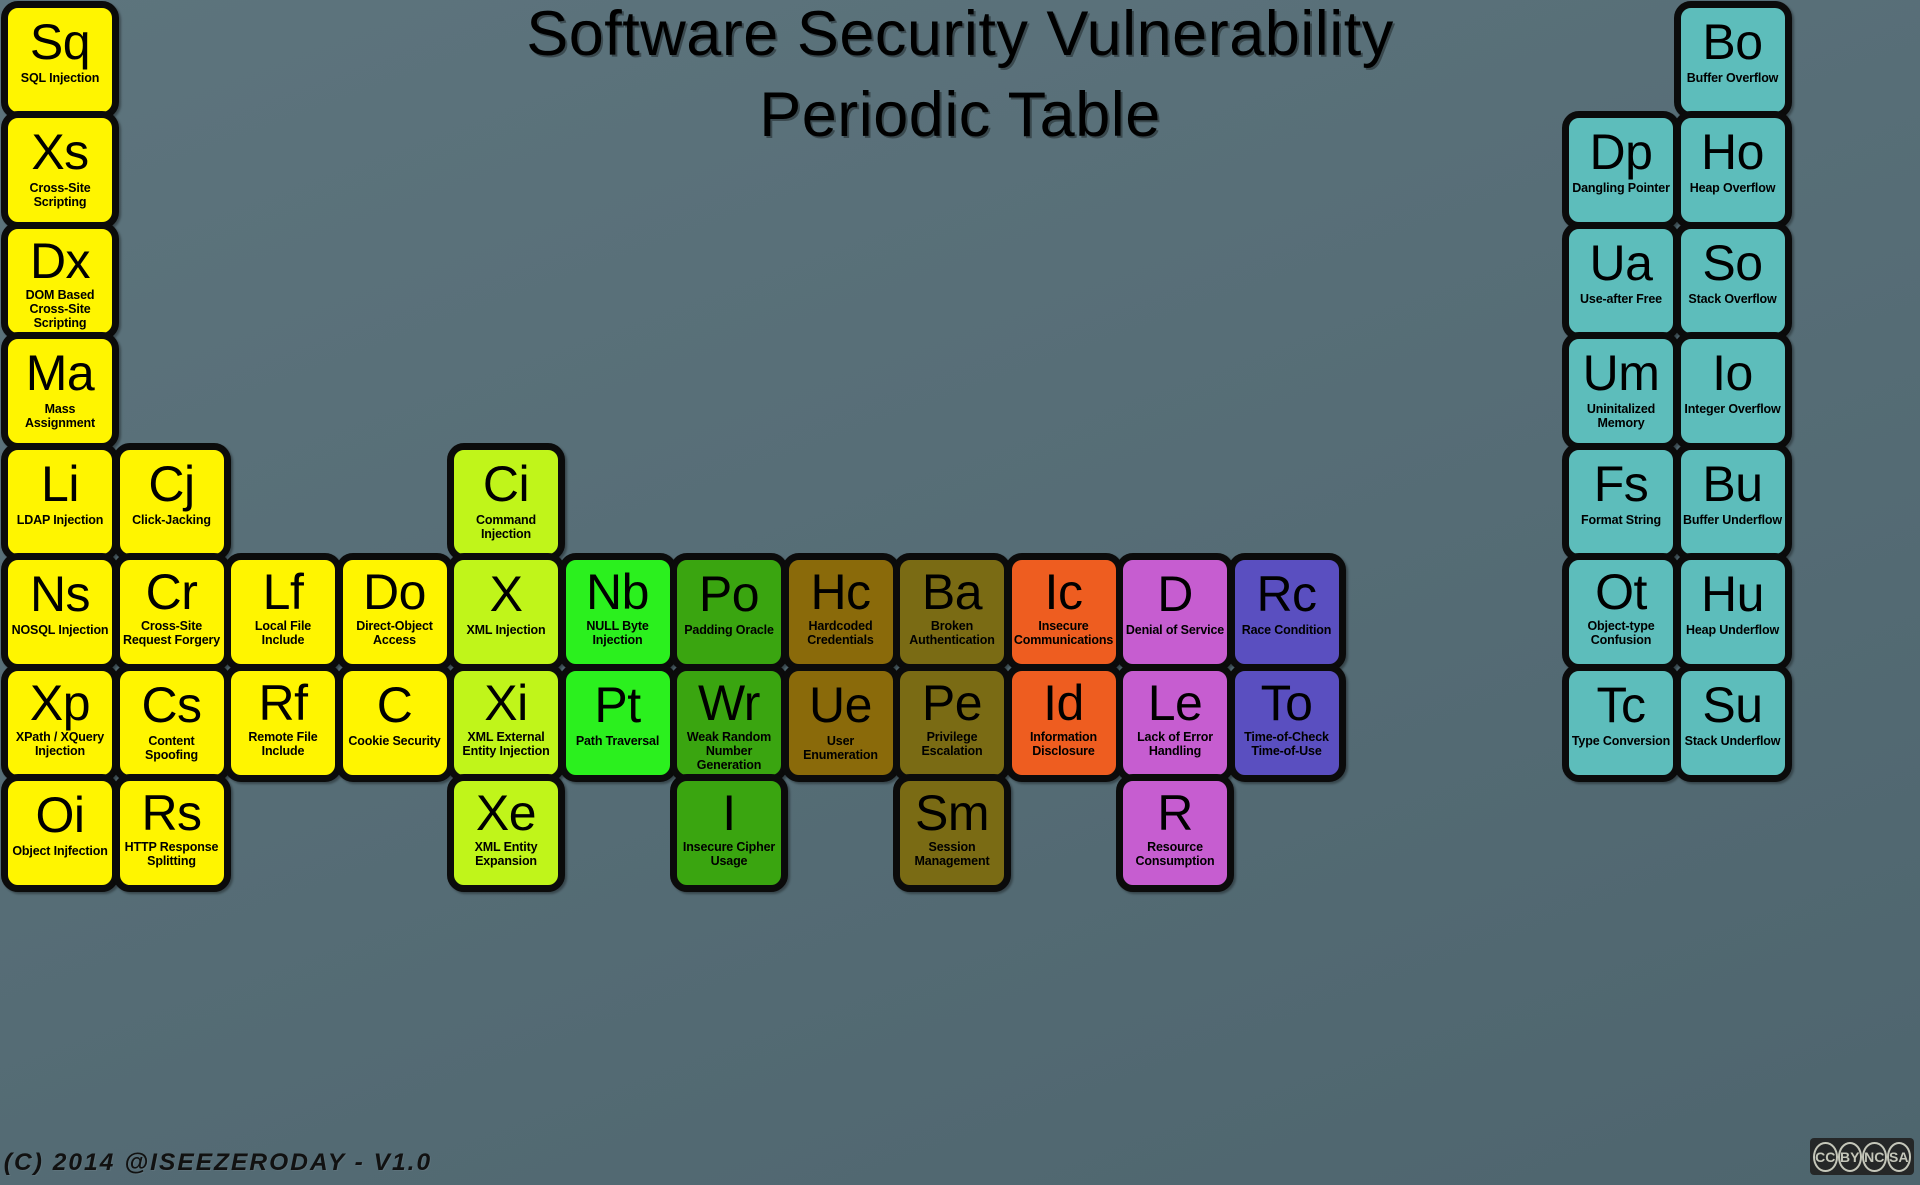 The image size is (1920, 1185). Describe the element at coordinates (729, 854) in the screenshot. I see `element-name: Insecure Cipher Usage` at that location.